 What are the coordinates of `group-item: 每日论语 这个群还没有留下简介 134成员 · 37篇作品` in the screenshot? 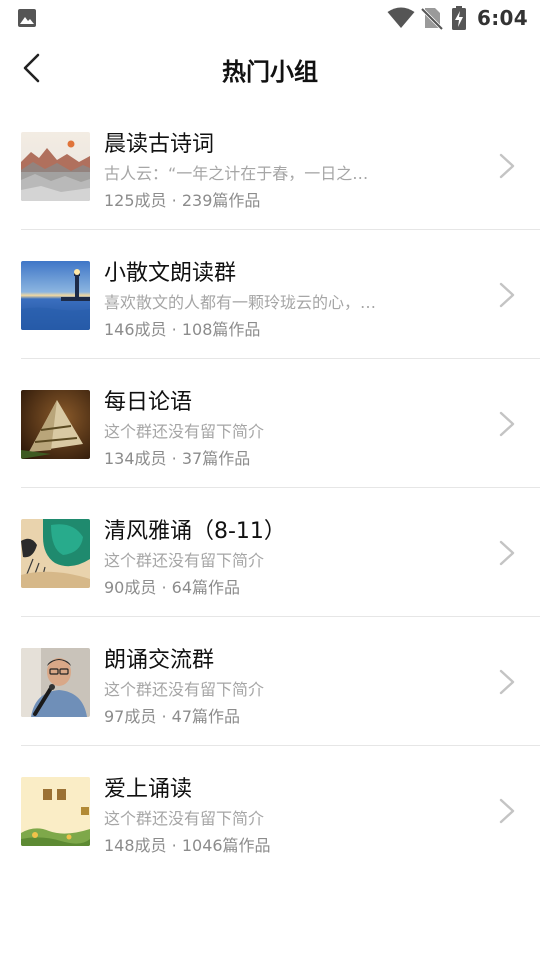 It's located at (270, 423).